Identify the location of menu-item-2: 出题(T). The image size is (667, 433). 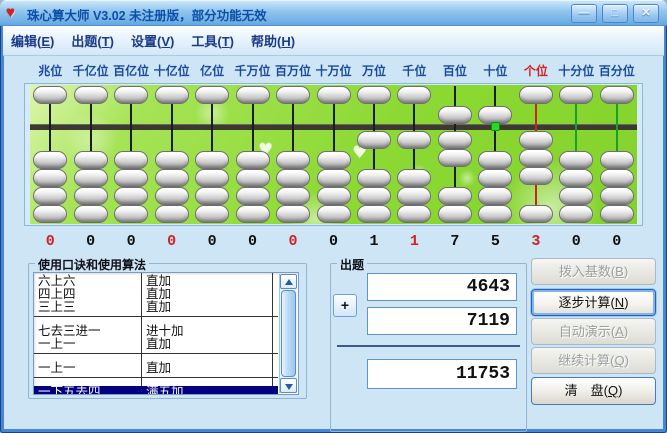
(92, 40).